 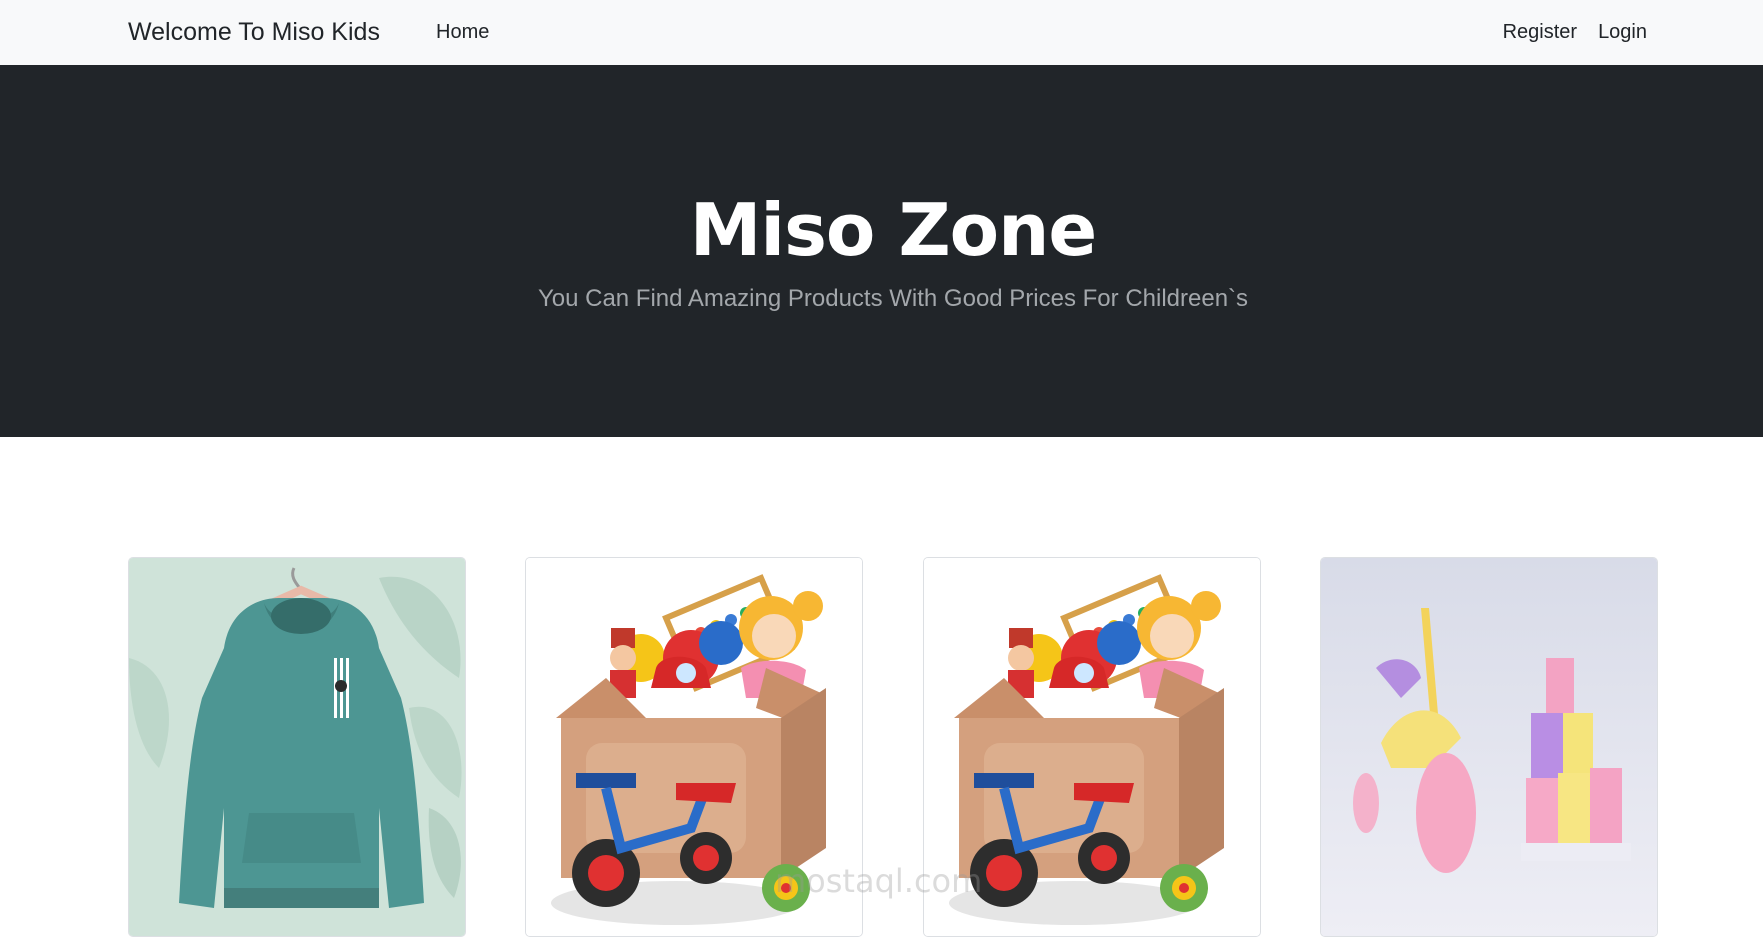 What do you see at coordinates (254, 32) in the screenshot?
I see `brand-link: Welcome To Miso Kids` at bounding box center [254, 32].